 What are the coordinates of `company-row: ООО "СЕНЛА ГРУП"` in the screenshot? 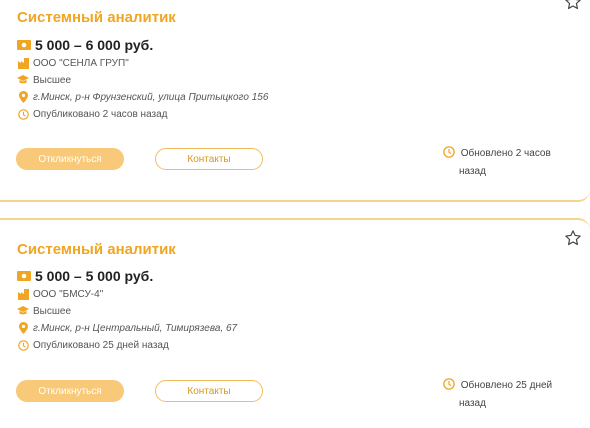 It's located at (73, 63).